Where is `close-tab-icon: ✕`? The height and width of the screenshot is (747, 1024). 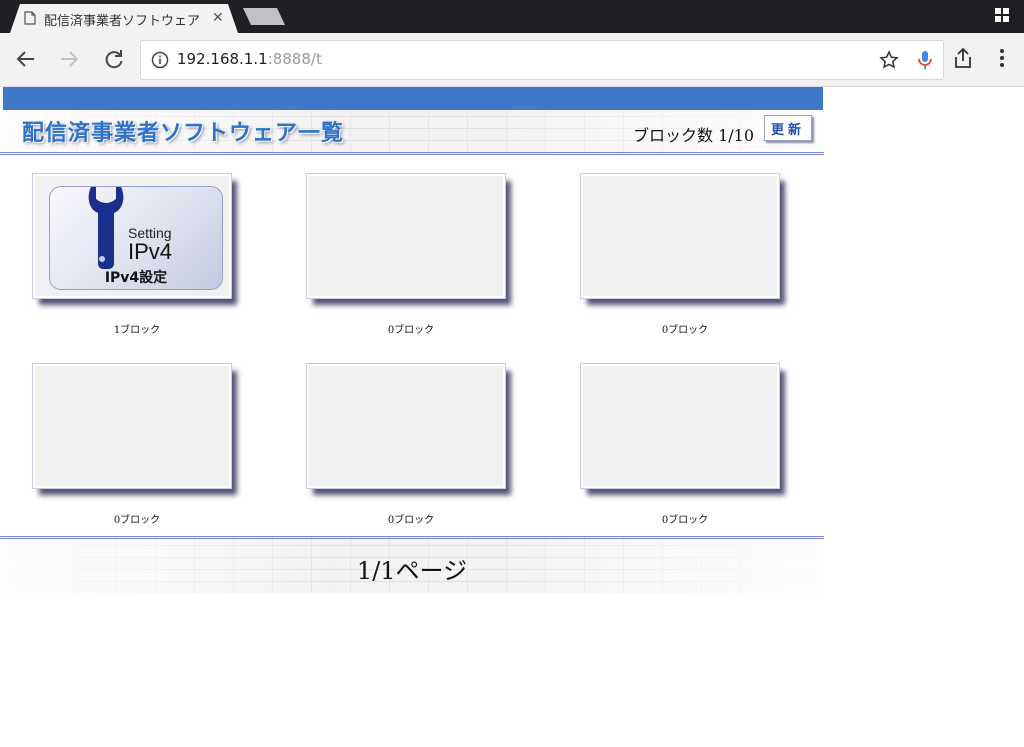
close-tab-icon: ✕ is located at coordinates (218, 18).